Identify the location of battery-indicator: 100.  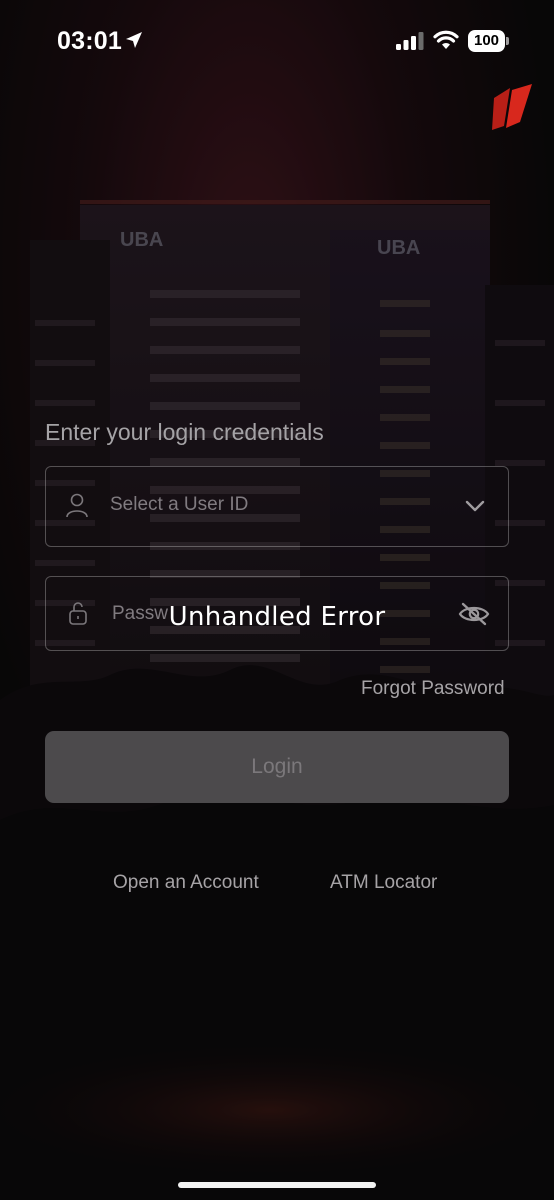
(489, 41).